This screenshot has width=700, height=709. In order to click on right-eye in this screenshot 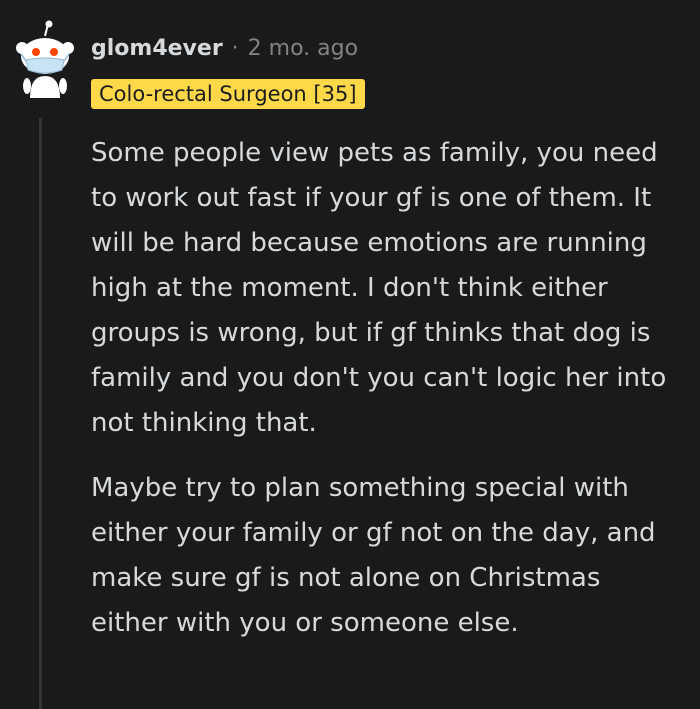, I will do `click(54, 52)`.